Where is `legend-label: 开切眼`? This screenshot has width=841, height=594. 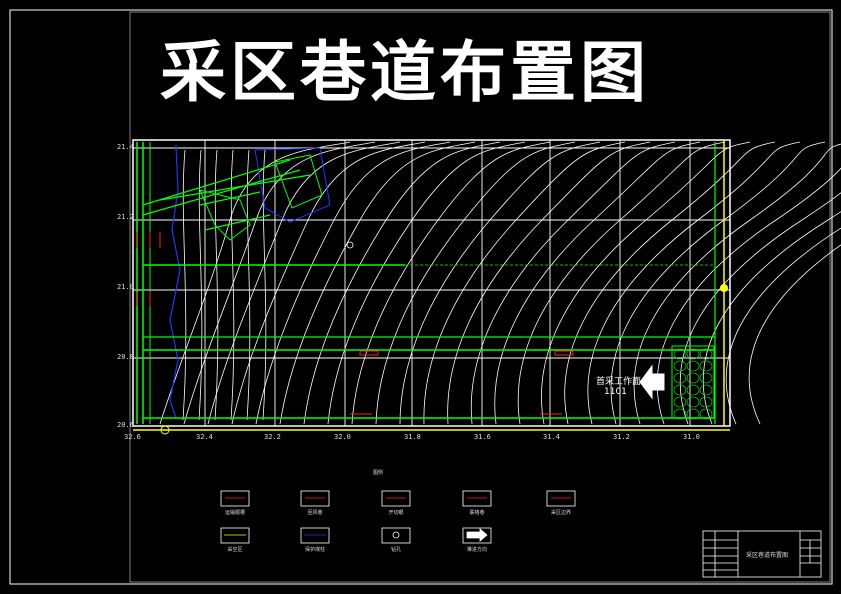
legend-label: 开切眼 is located at coordinates (396, 513).